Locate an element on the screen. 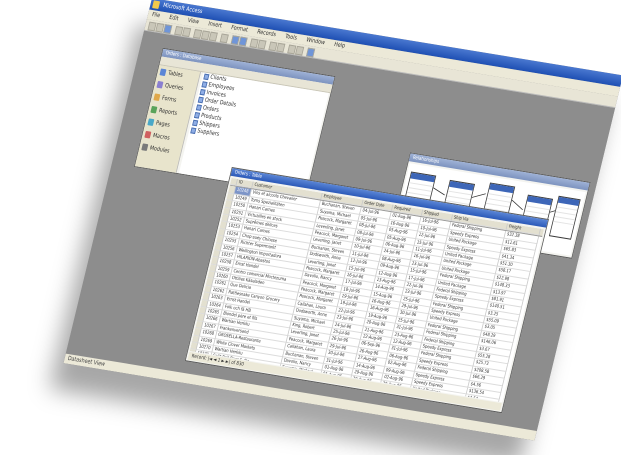 Image resolution: width=621 pixels, height=455 pixels. nav-label: Macros is located at coordinates (161, 137).